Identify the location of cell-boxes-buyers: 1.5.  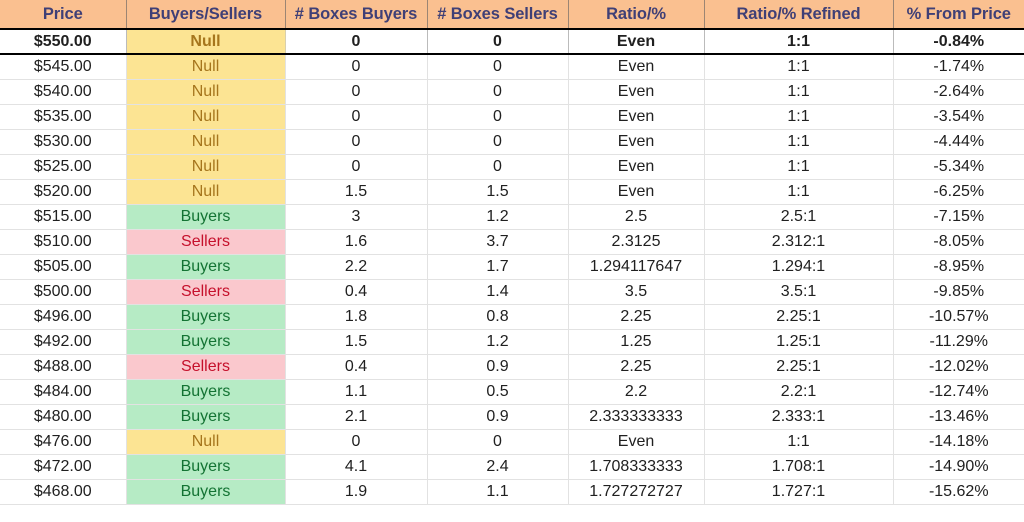
(356, 192).